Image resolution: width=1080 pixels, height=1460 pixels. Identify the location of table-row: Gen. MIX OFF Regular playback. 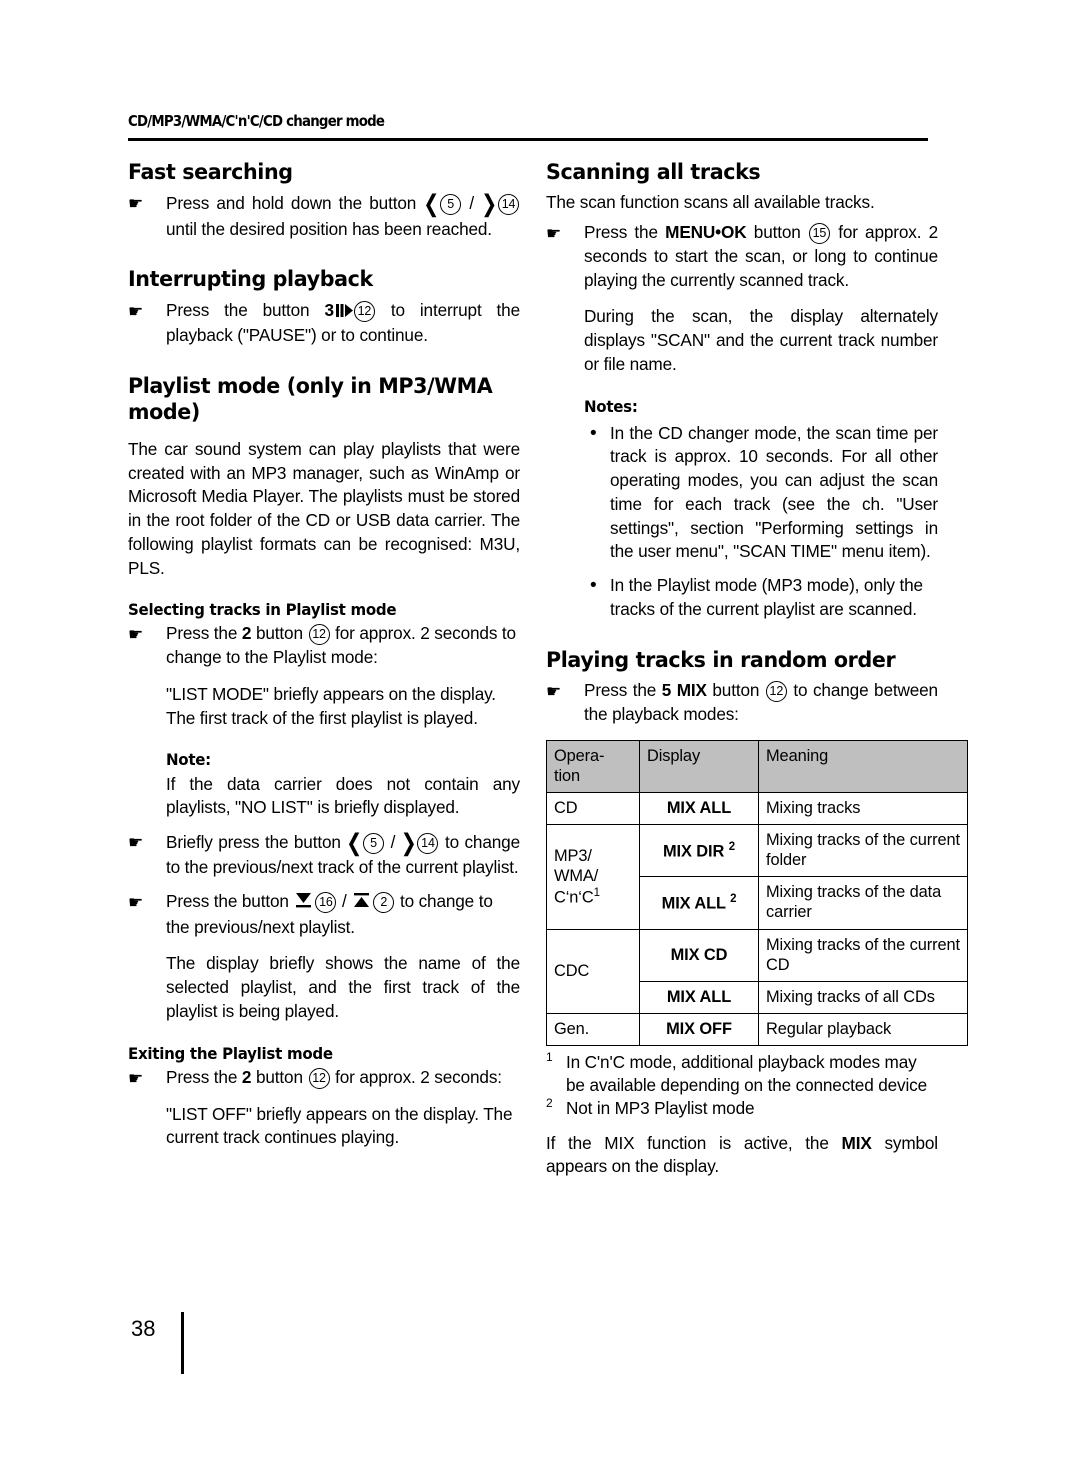
(757, 1029).